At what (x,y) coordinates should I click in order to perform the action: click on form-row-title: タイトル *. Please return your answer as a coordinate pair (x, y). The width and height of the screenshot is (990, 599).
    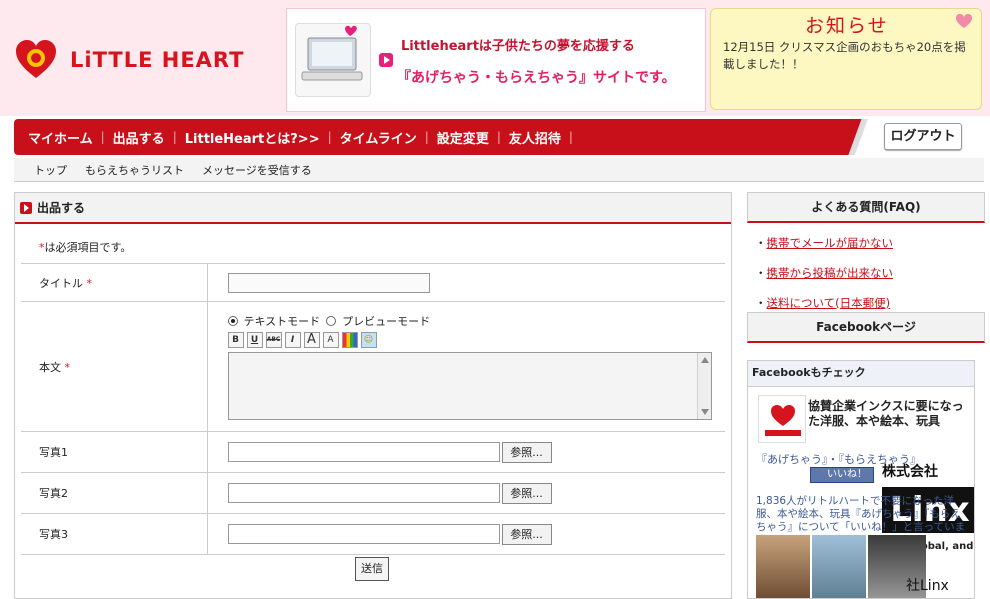
    Looking at the image, I should click on (373, 282).